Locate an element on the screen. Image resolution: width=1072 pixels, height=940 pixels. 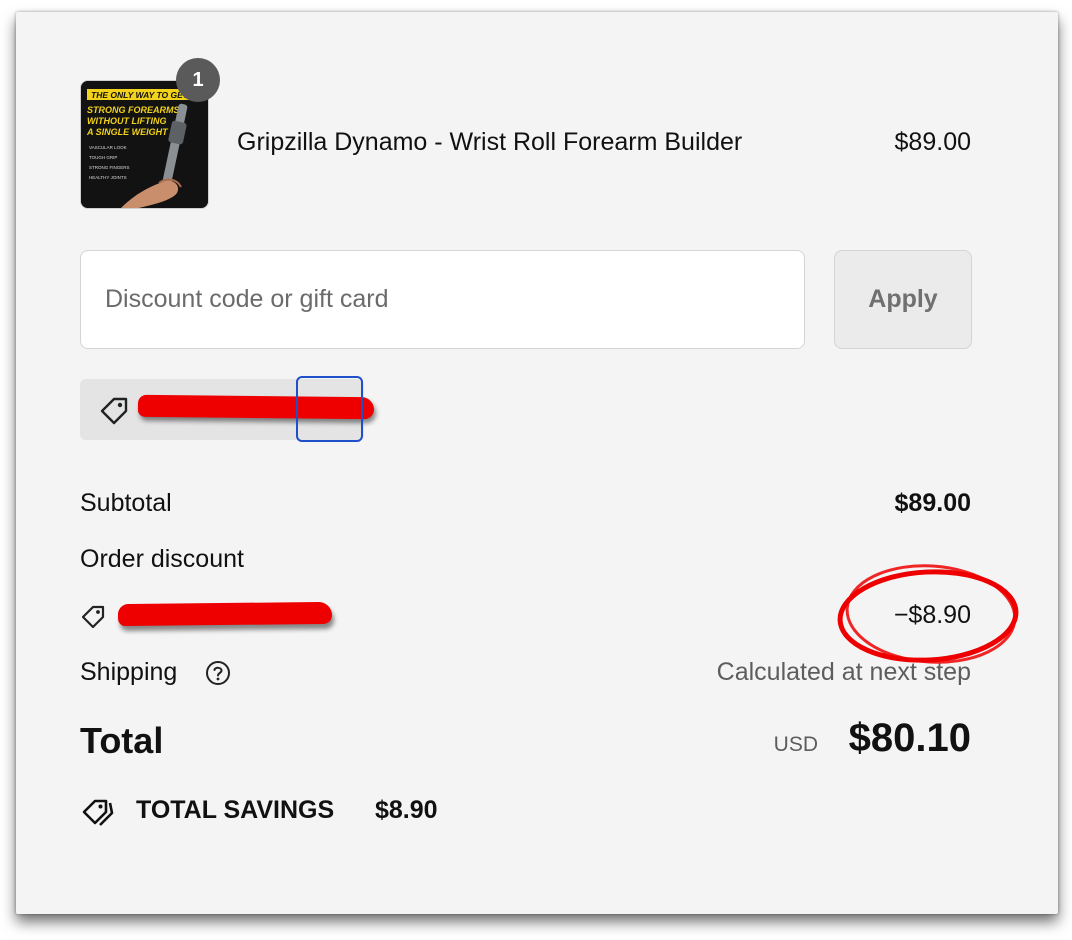
redaction-mark is located at coordinates (225, 614).